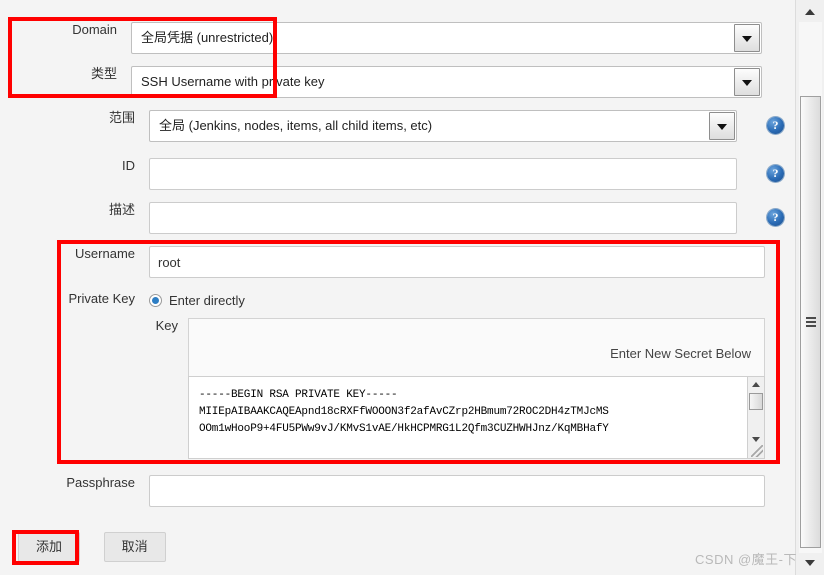  What do you see at coordinates (134, 547) in the screenshot?
I see `cancel-button: 取消` at bounding box center [134, 547].